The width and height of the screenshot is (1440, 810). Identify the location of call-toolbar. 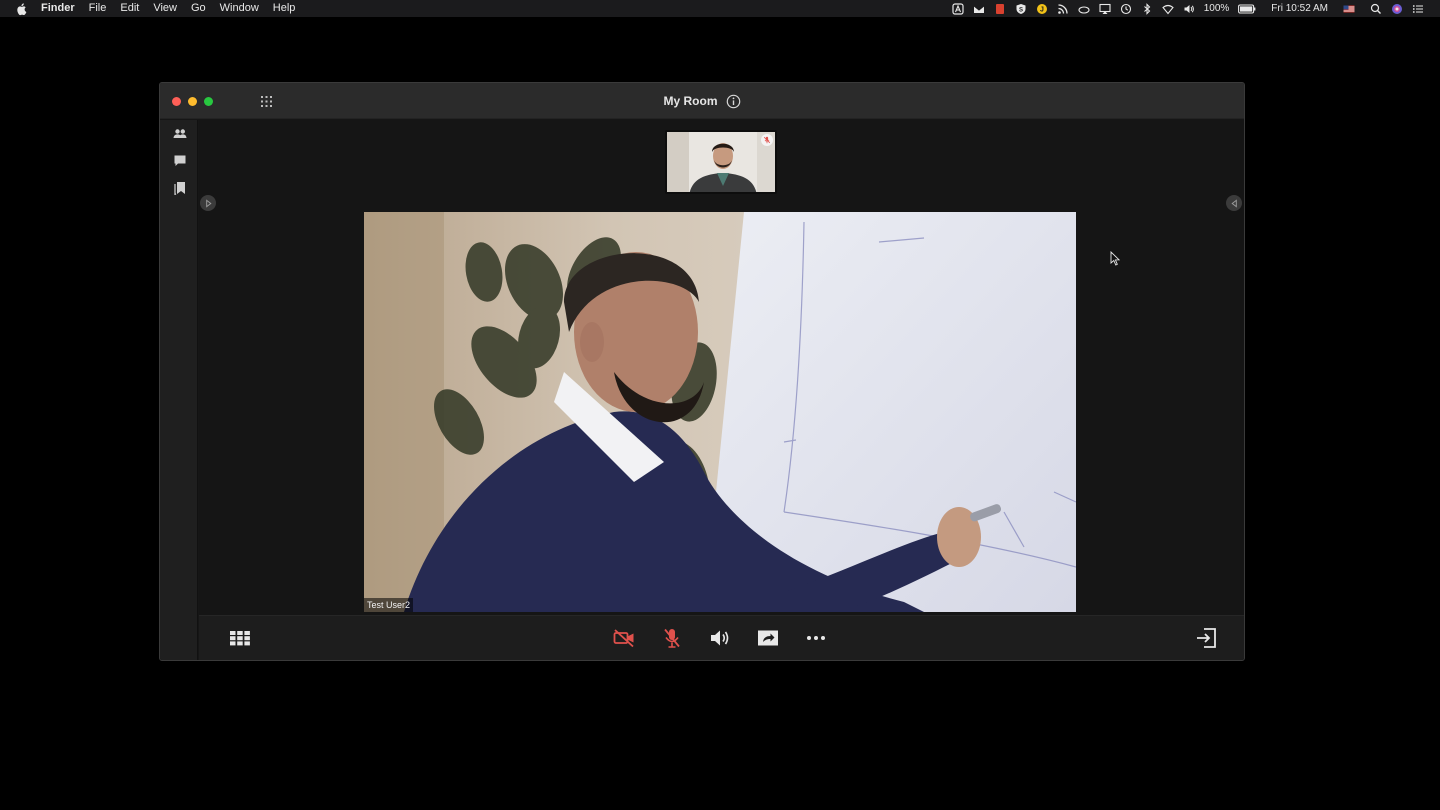
(721, 637).